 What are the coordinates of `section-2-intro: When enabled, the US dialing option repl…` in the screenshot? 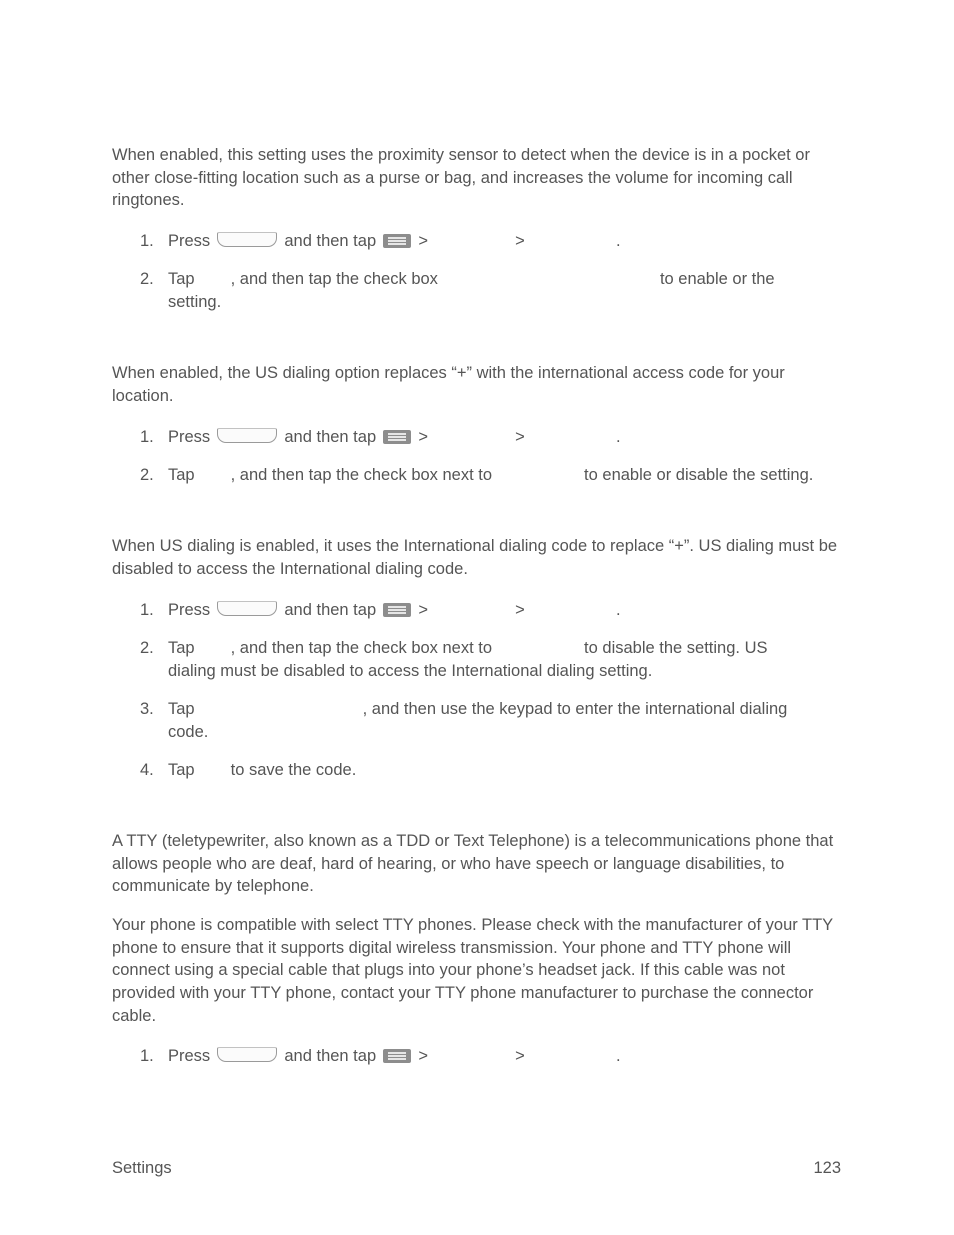 It's located at (448, 384).